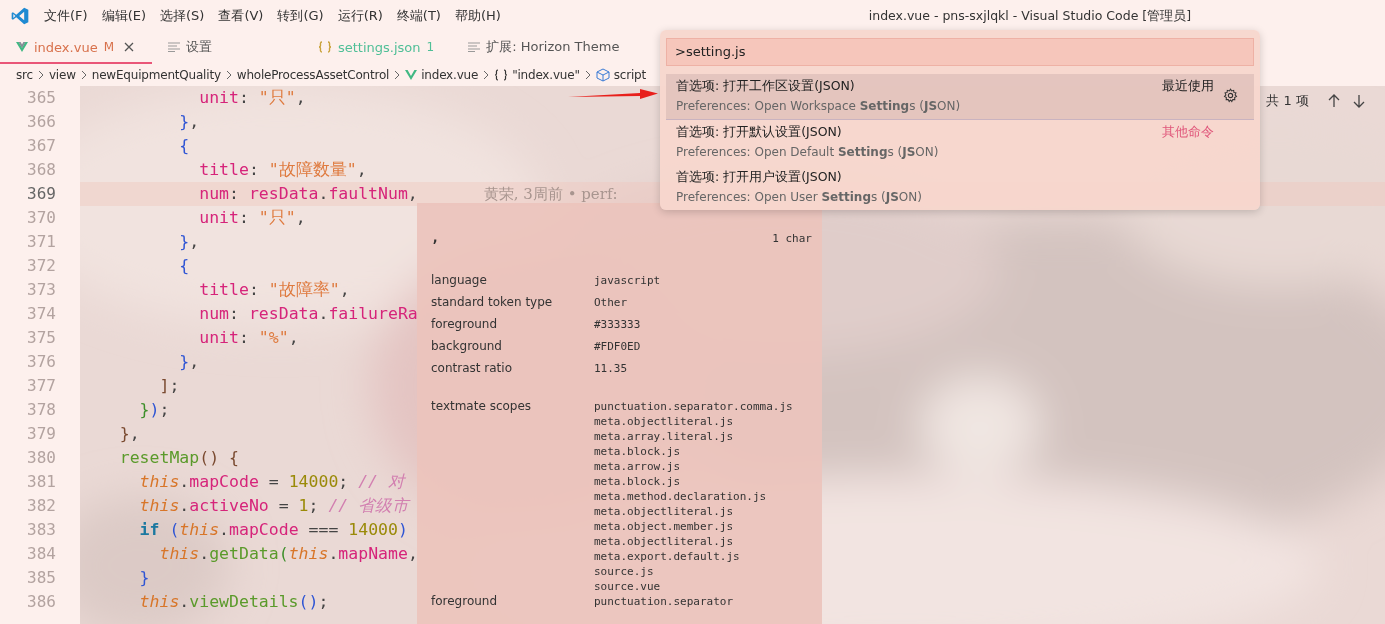 Image resolution: width=1385 pixels, height=624 pixels. Describe the element at coordinates (537, 75) in the screenshot. I see `breadcrumb-item: "index.vue"` at that location.